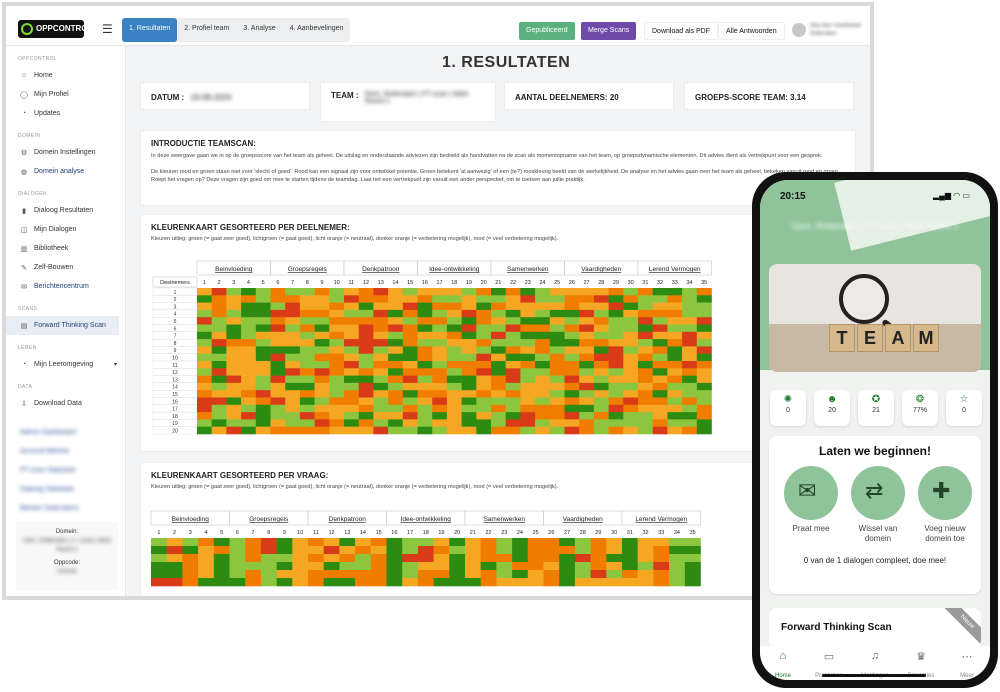  Describe the element at coordinates (681, 31) in the screenshot. I see `download-pdf-button: Download als PDF` at that location.